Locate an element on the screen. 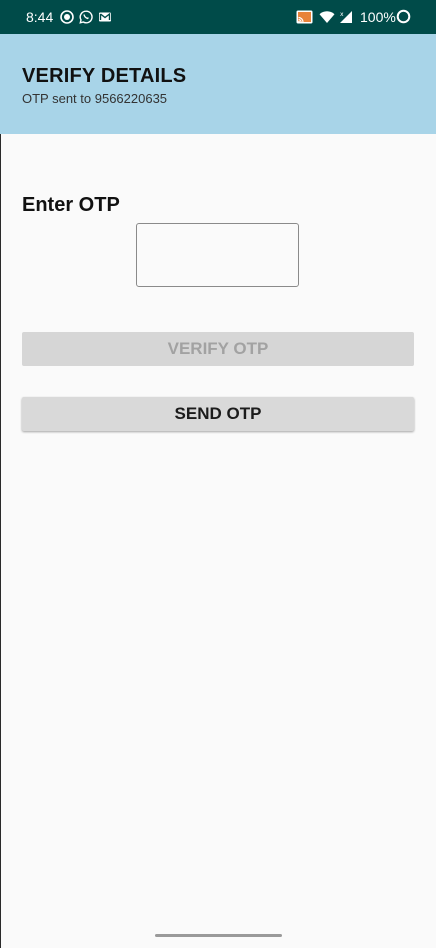 Image resolution: width=436 pixels, height=948 pixels. svg-text: x is located at coordinates (342, 14).